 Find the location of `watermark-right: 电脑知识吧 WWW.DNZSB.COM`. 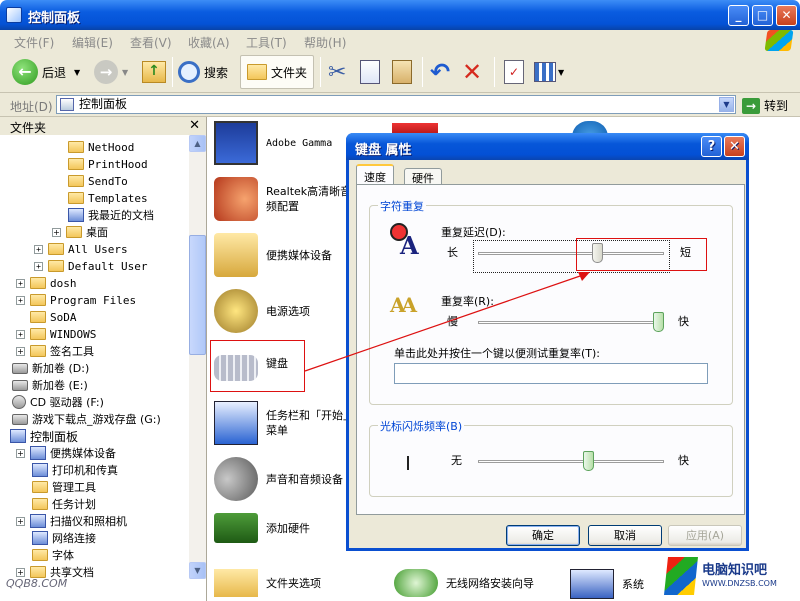

watermark-right: 电脑知识吧 WWW.DNZSB.COM is located at coordinates (731, 576).